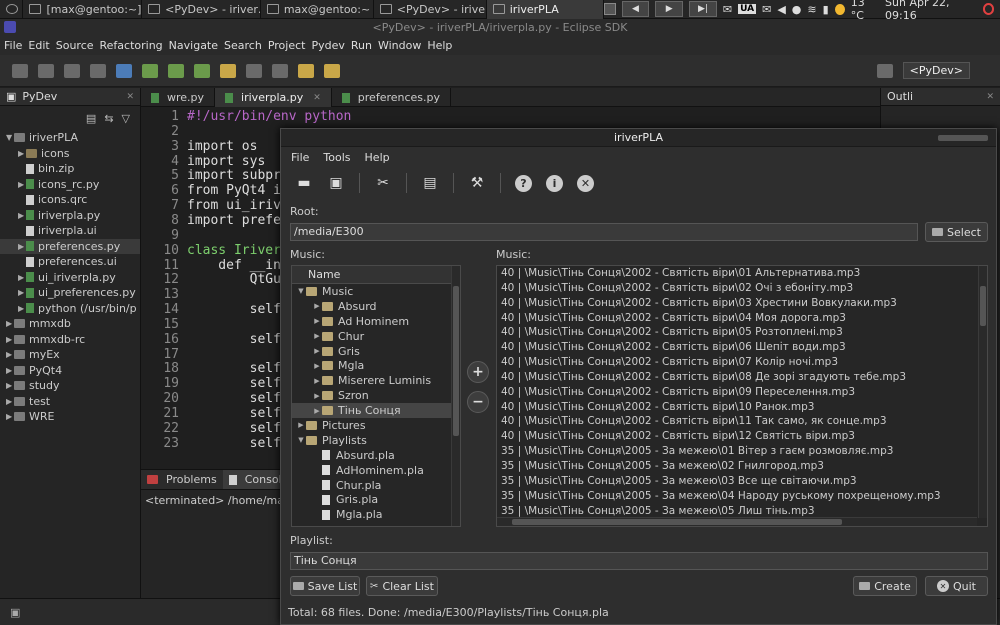  What do you see at coordinates (234, 220) in the screenshot?
I see `code-line: import prefe` at bounding box center [234, 220].